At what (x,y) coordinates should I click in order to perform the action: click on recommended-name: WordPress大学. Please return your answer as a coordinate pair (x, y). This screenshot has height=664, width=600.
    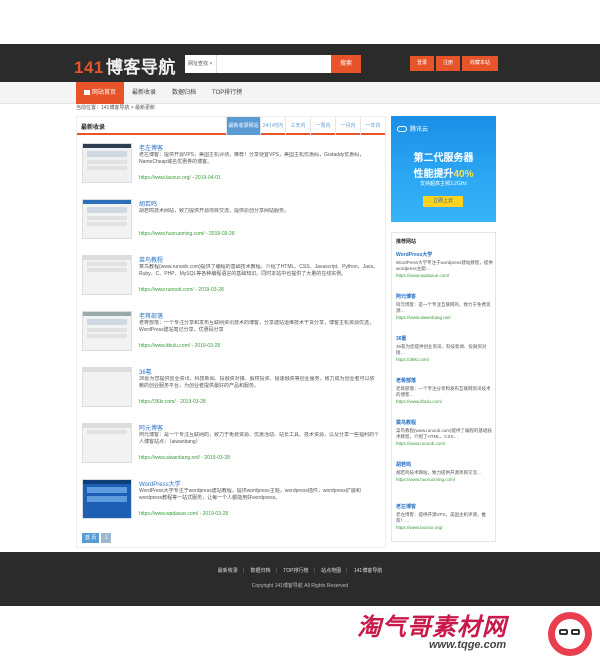
    Looking at the image, I should click on (444, 254).